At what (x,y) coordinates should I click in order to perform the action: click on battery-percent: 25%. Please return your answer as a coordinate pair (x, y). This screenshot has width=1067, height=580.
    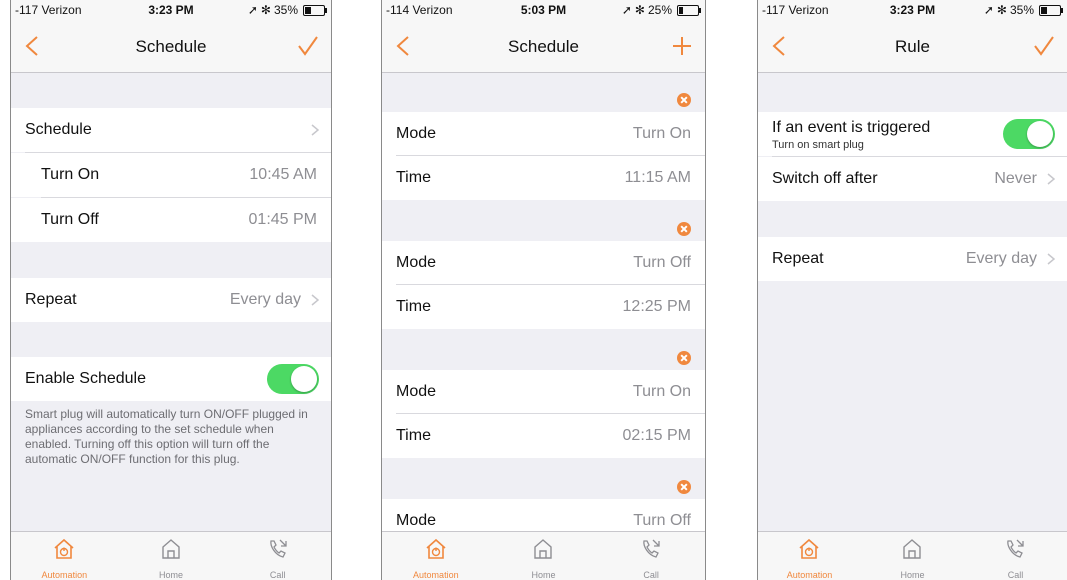
    Looking at the image, I should click on (659, 10).